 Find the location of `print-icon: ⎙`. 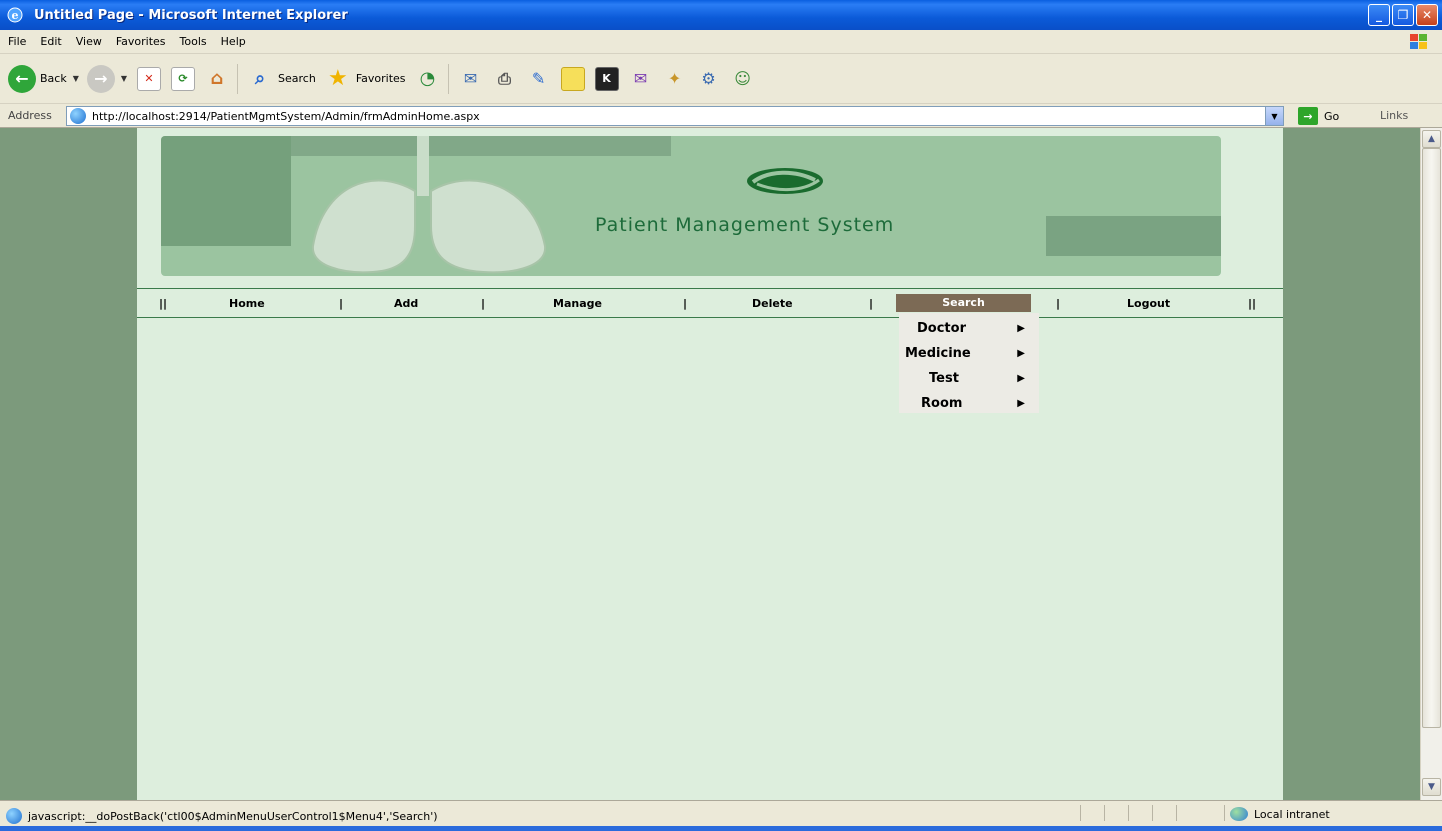

print-icon: ⎙ is located at coordinates (505, 79).